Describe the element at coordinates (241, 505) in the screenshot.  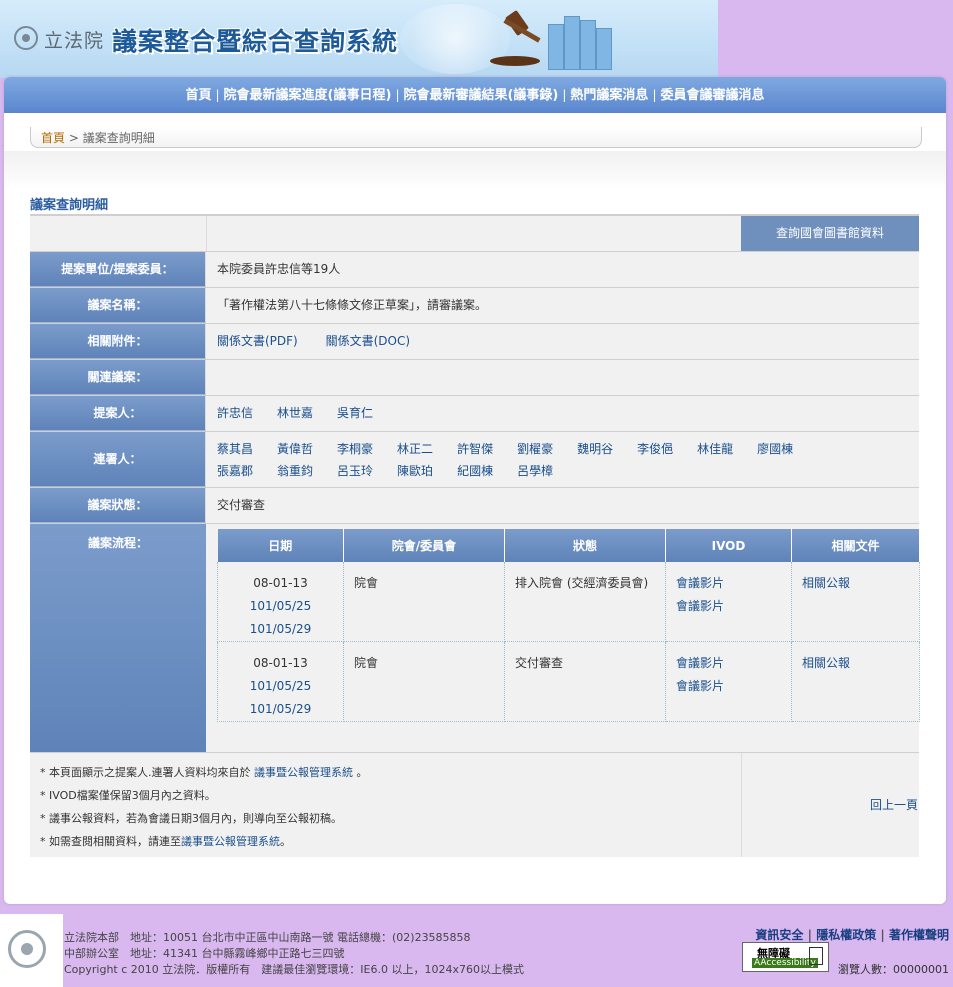
I see `value-status: 交付審查` at that location.